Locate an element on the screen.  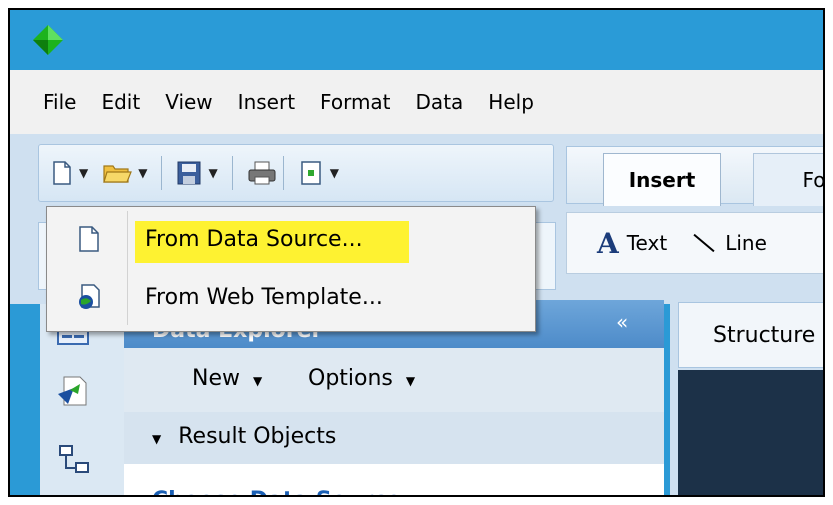
tab-insert: Insert is located at coordinates (662, 179).